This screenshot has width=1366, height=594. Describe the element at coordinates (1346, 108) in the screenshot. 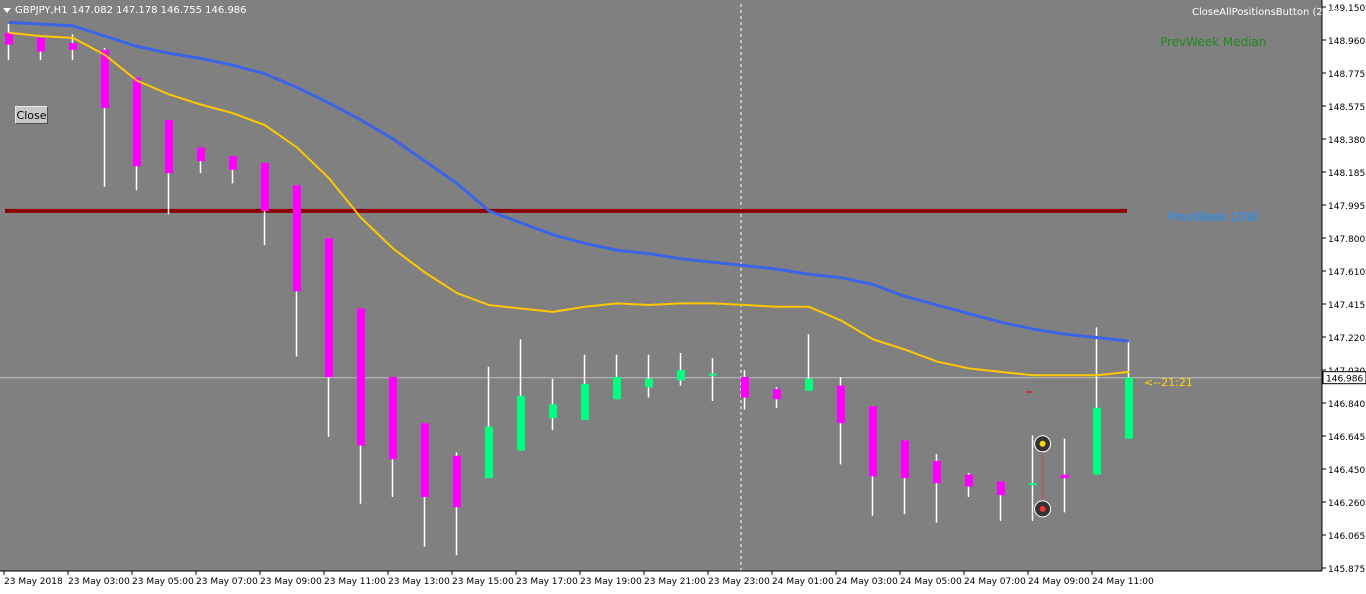

I see `price-tick-label: 148.575` at that location.